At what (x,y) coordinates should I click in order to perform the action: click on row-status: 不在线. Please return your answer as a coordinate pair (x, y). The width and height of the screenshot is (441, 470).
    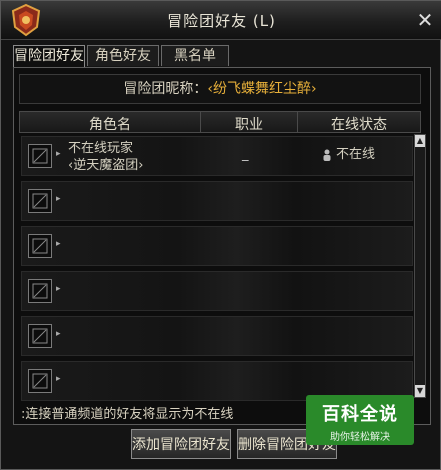
    Looking at the image, I should click on (348, 152).